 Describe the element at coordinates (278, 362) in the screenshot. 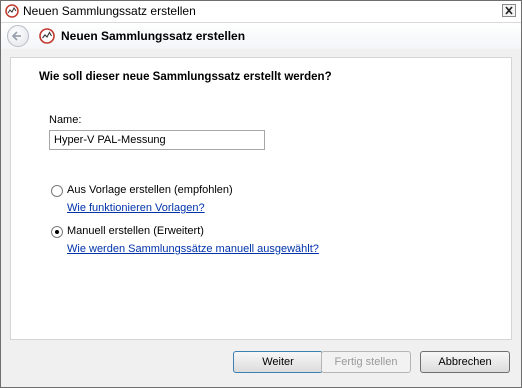

I see `next-button: Weiter` at that location.